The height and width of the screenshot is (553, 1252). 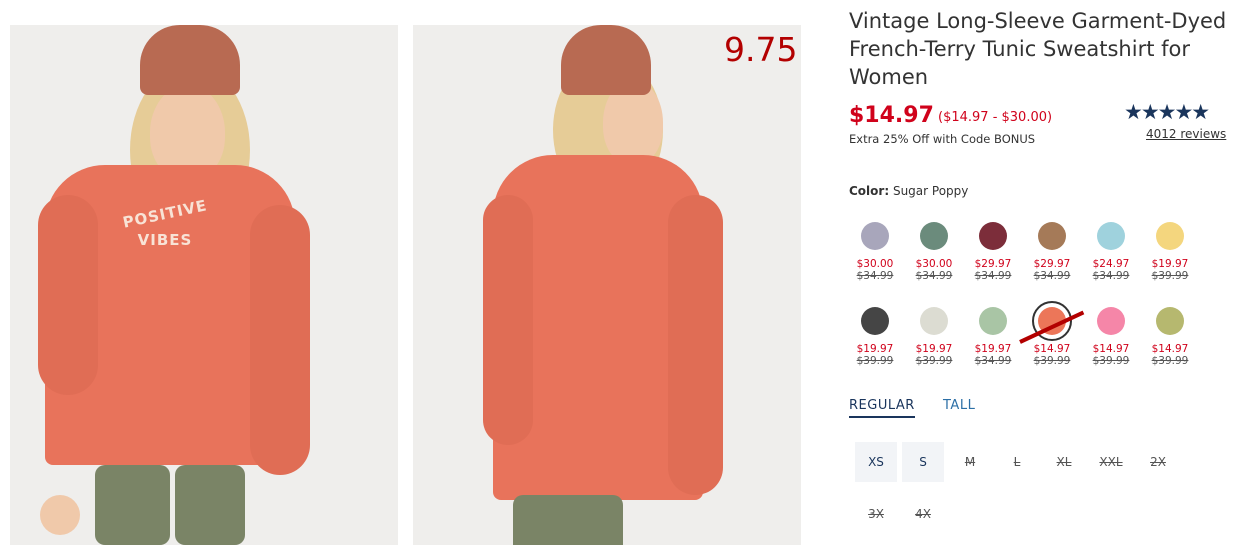 What do you see at coordinates (876, 462) in the screenshot?
I see `size-option-xs: XS` at bounding box center [876, 462].